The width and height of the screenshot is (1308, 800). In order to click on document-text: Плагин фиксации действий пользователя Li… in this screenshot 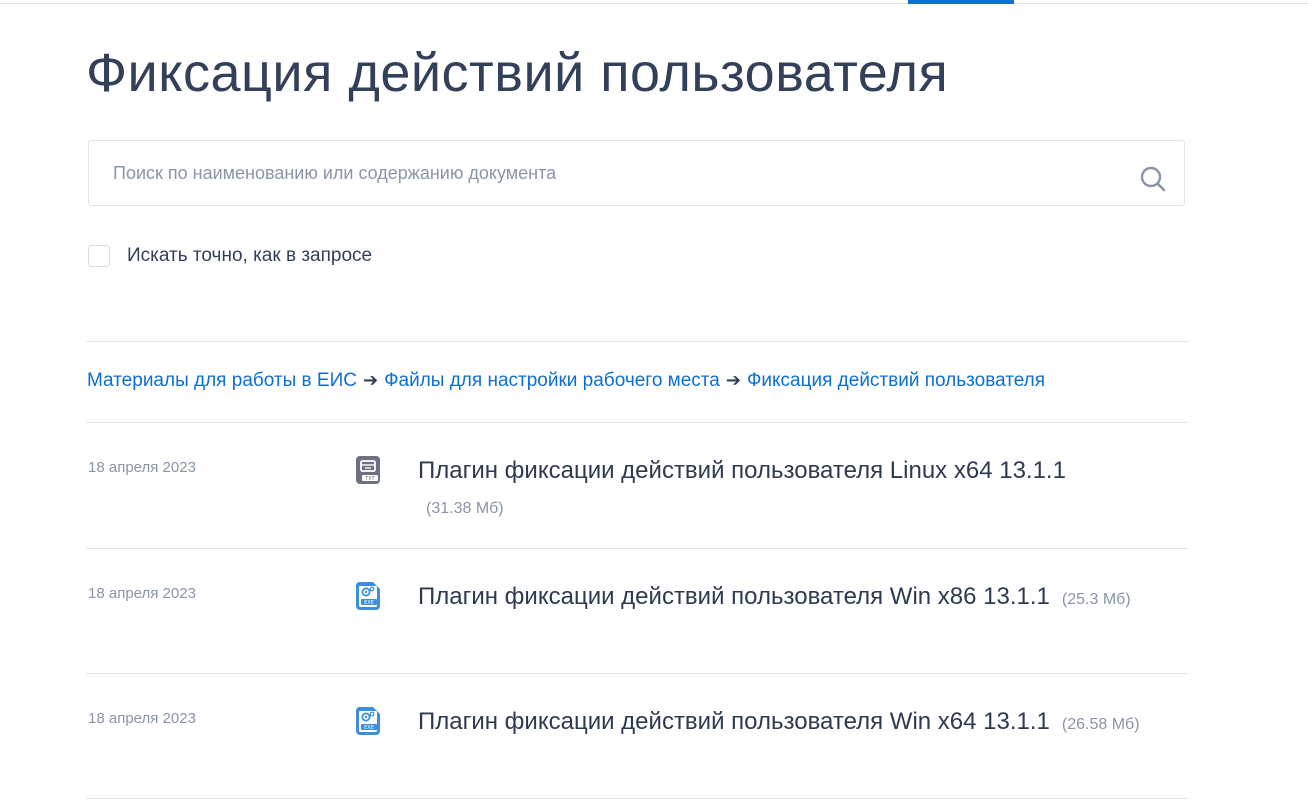, I will do `click(790, 489)`.